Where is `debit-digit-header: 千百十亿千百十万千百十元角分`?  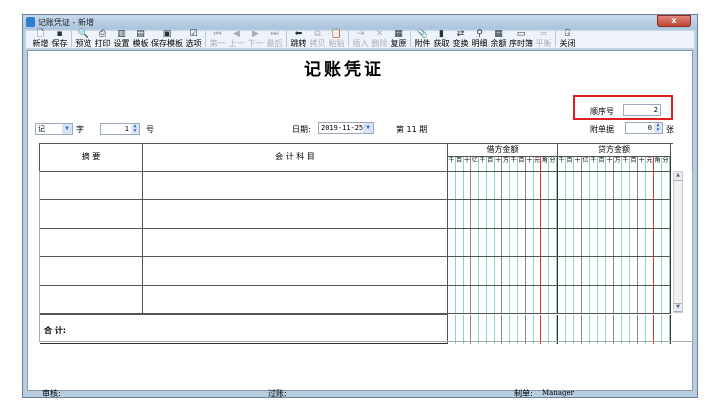
debit-digit-header: 千百十亿千百十万千百十元角分 is located at coordinates (503, 164).